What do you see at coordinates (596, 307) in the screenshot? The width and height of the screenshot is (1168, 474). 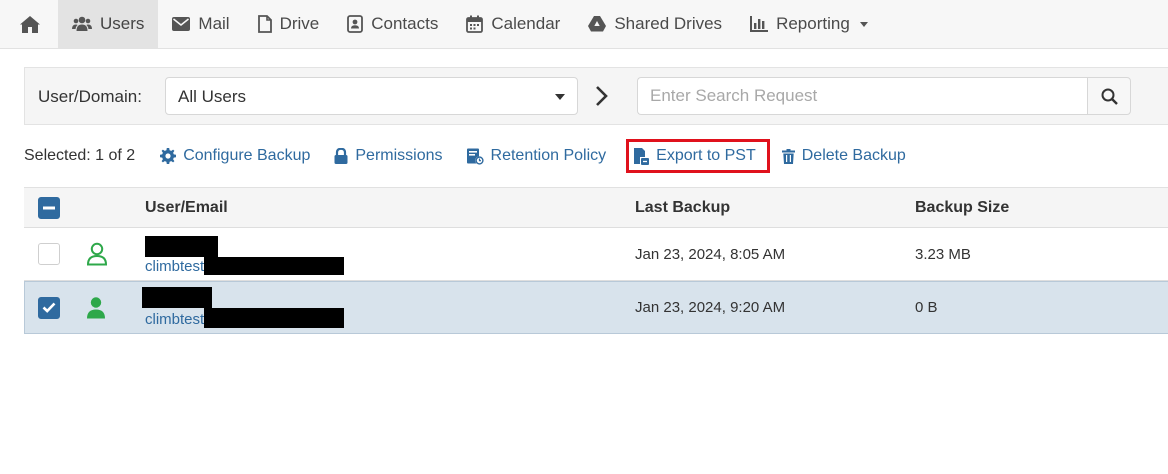 I see `table-row: climbtest Jan 23, 2024, 9:20 AM 0 B` at bounding box center [596, 307].